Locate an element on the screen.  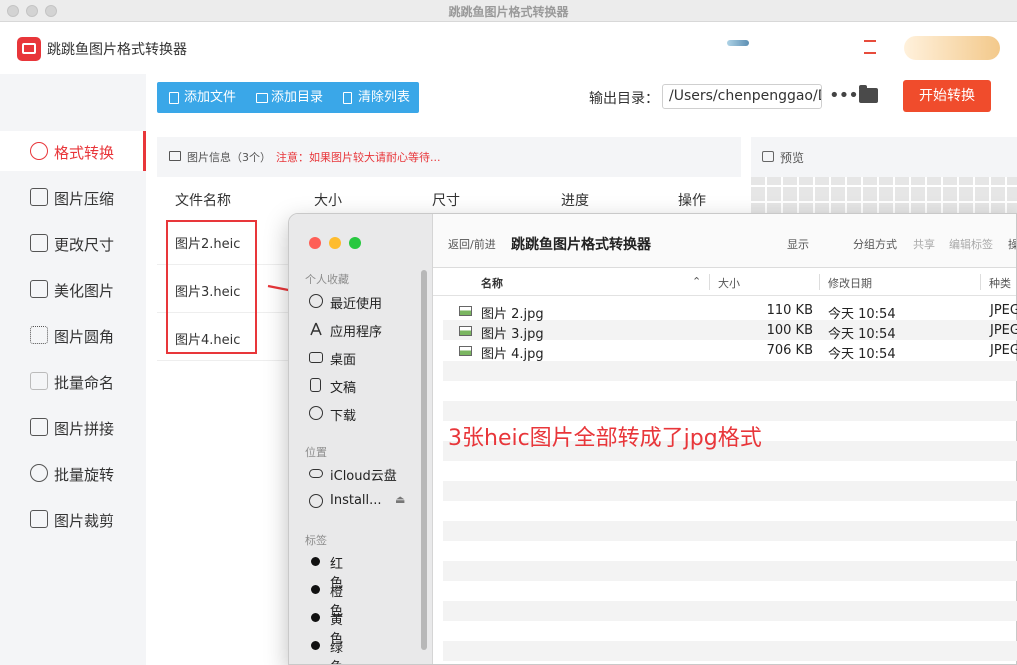
sidebar-item-batch-rename: 批量命名 is located at coordinates (73, 381).